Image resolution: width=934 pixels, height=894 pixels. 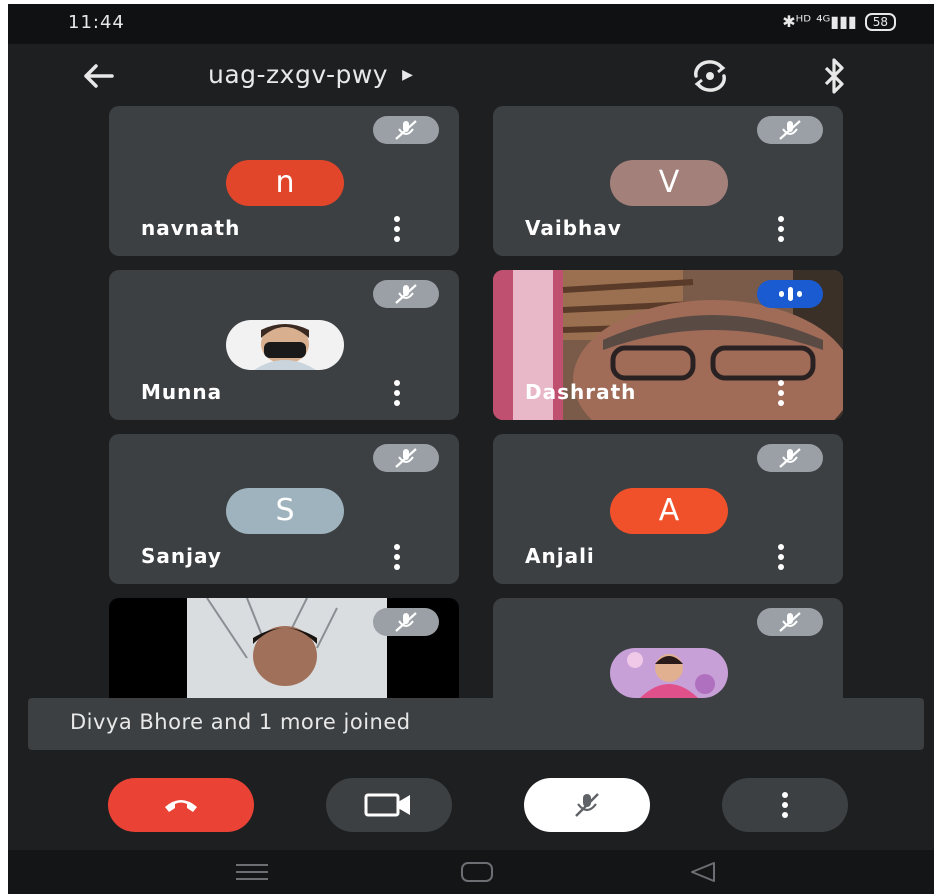 What do you see at coordinates (581, 392) in the screenshot?
I see `participant-name: Dashrath` at bounding box center [581, 392].